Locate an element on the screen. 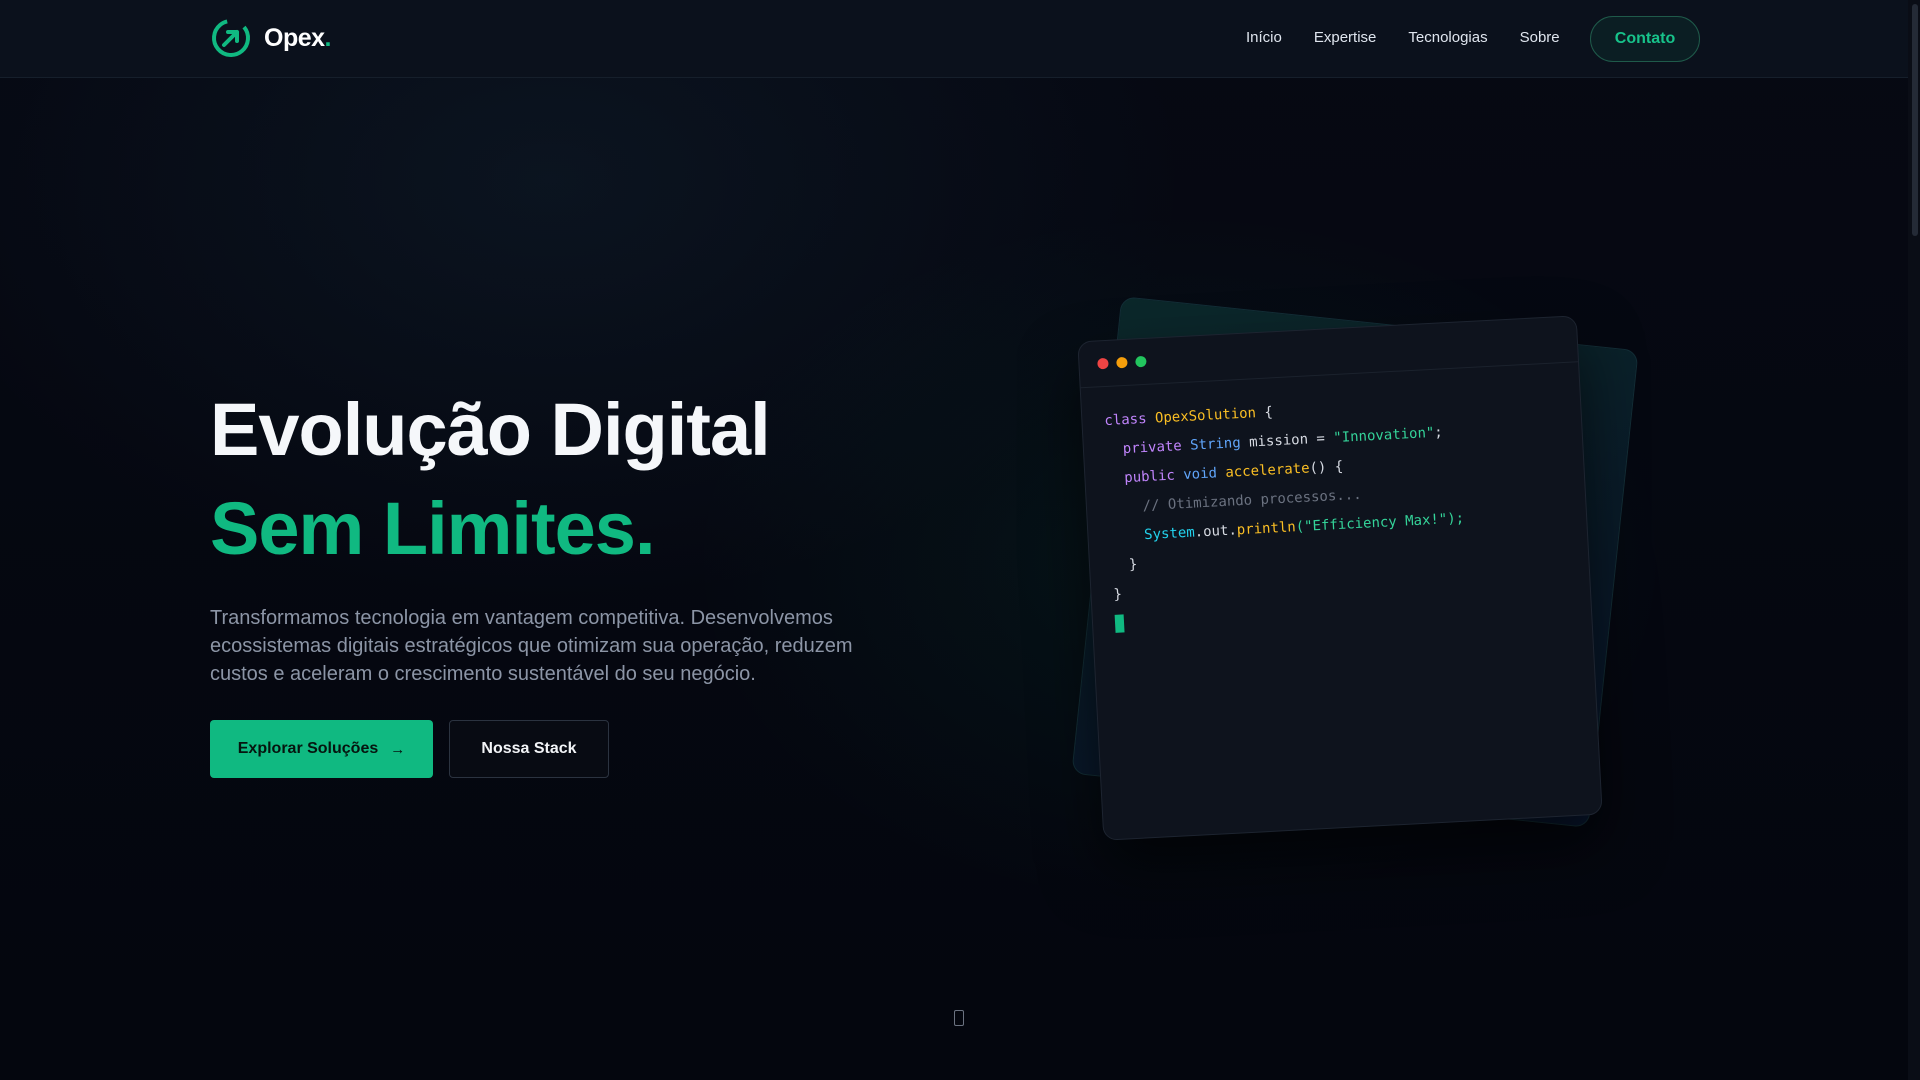 The image size is (1920, 1080). close-dot-icon is located at coordinates (1103, 363).